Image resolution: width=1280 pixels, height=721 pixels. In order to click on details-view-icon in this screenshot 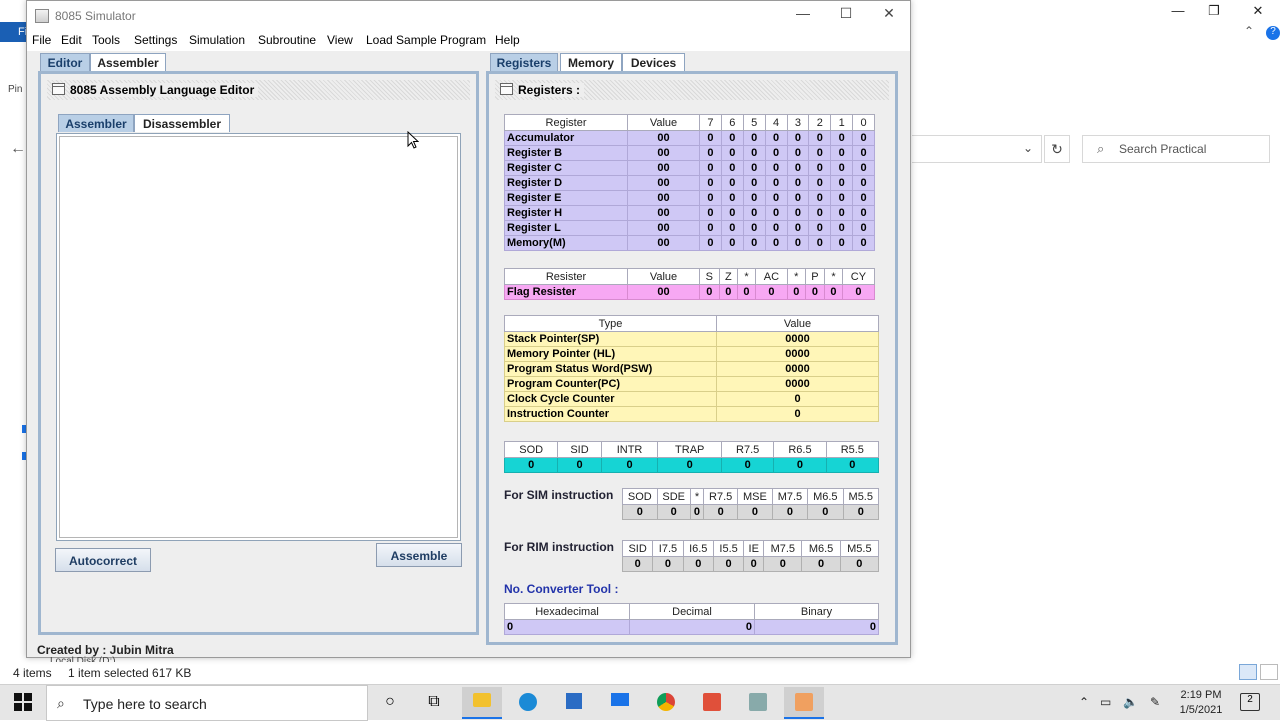, I will do `click(1248, 672)`.